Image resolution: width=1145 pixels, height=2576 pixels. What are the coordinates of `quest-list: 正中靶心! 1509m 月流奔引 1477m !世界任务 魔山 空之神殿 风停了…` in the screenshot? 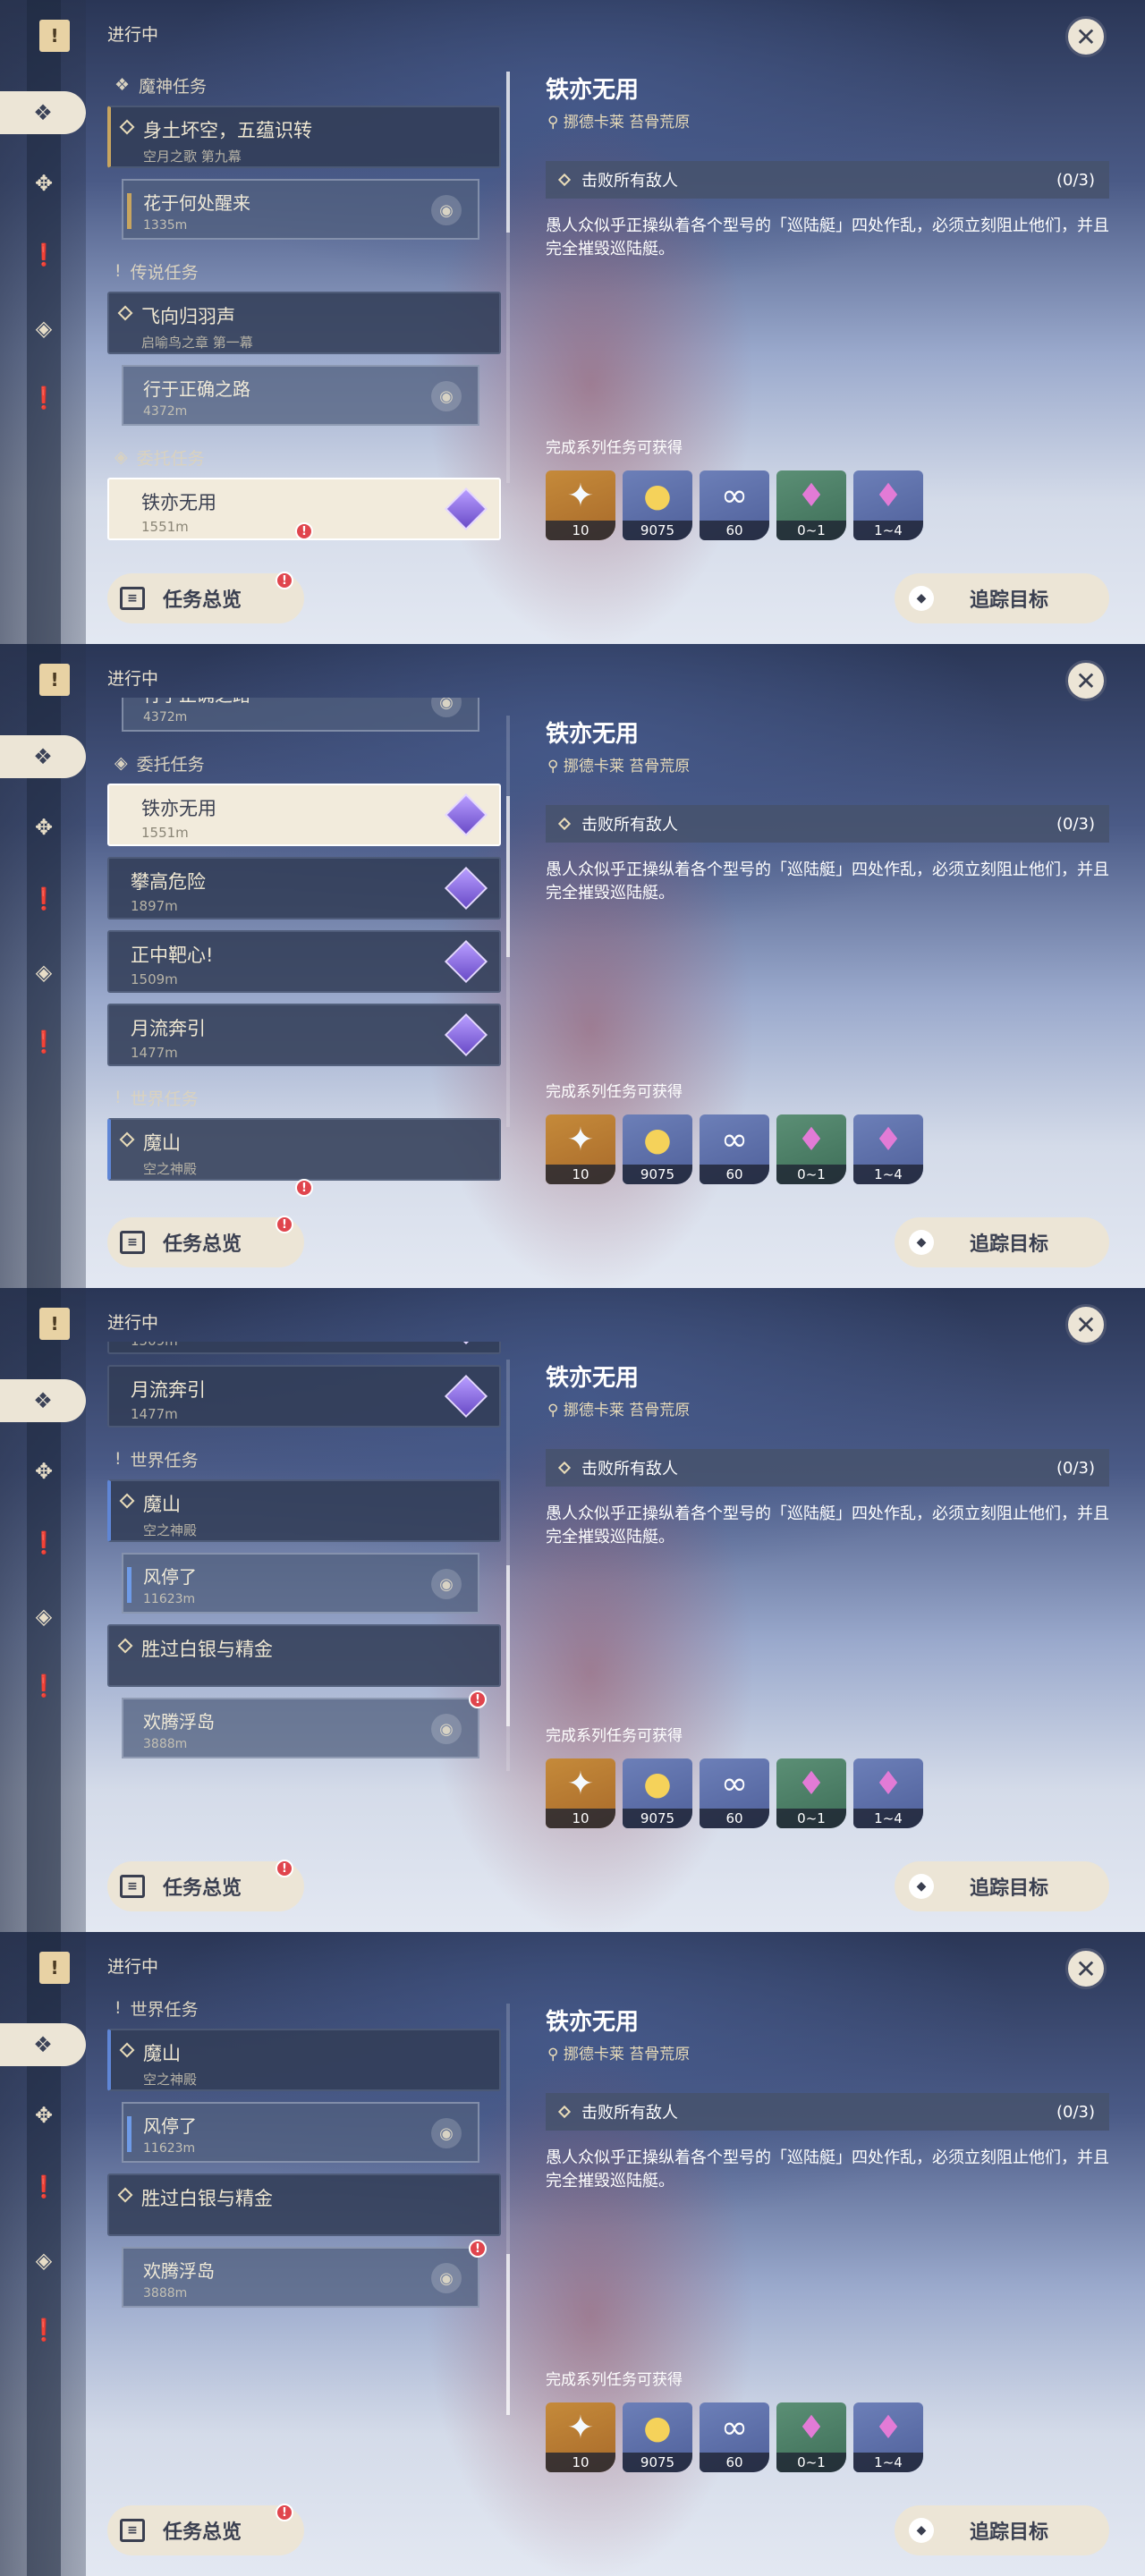 It's located at (307, 1592).